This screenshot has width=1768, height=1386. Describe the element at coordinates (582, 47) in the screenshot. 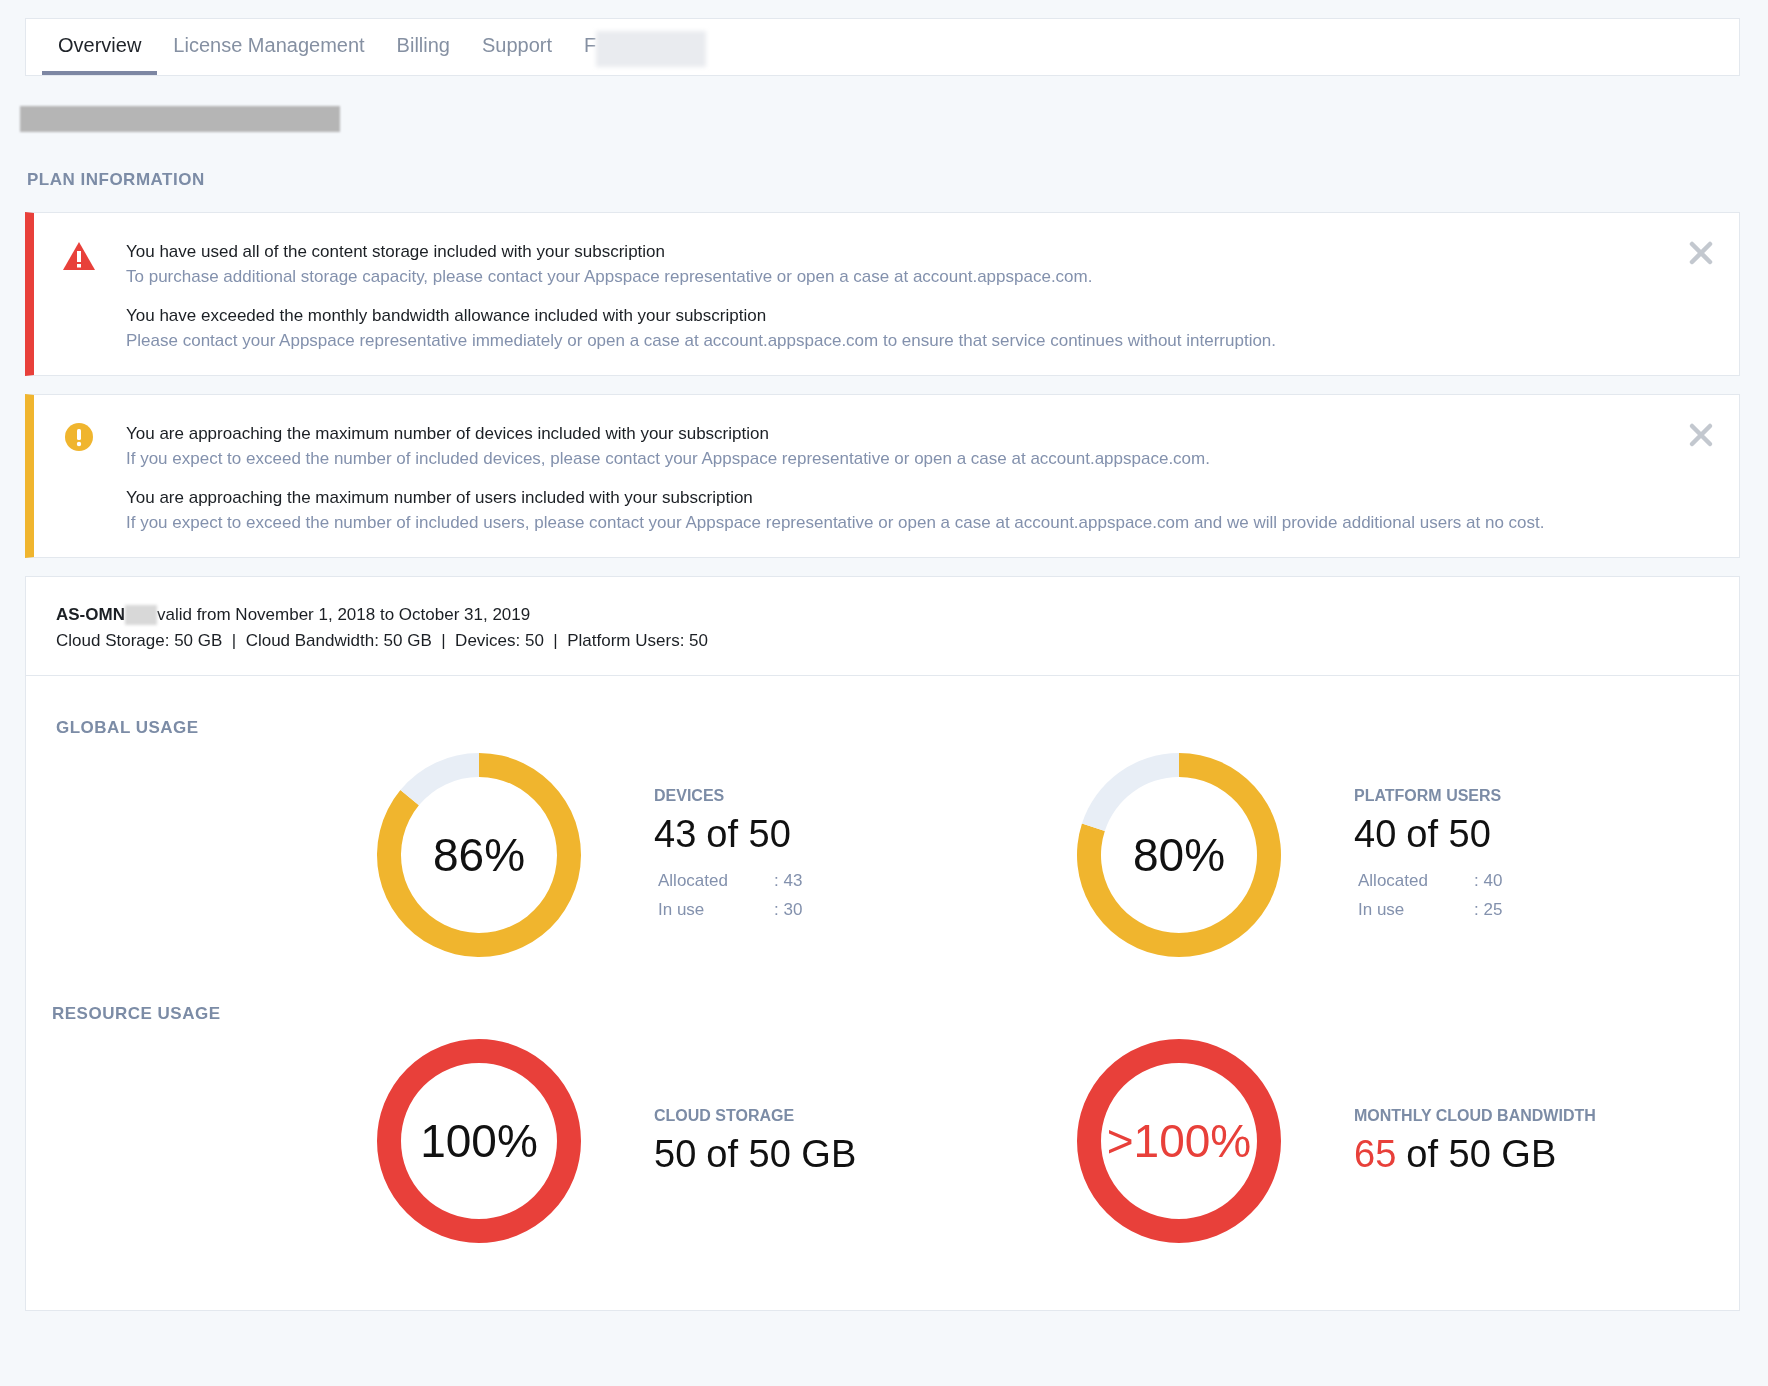

I see `tab: F` at that location.